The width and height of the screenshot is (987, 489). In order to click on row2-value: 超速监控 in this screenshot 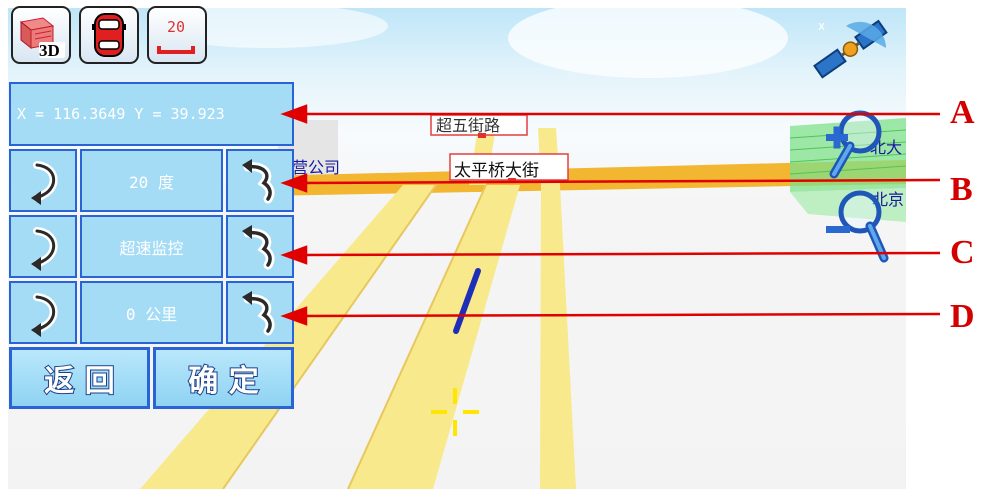, I will do `click(151, 246)`.